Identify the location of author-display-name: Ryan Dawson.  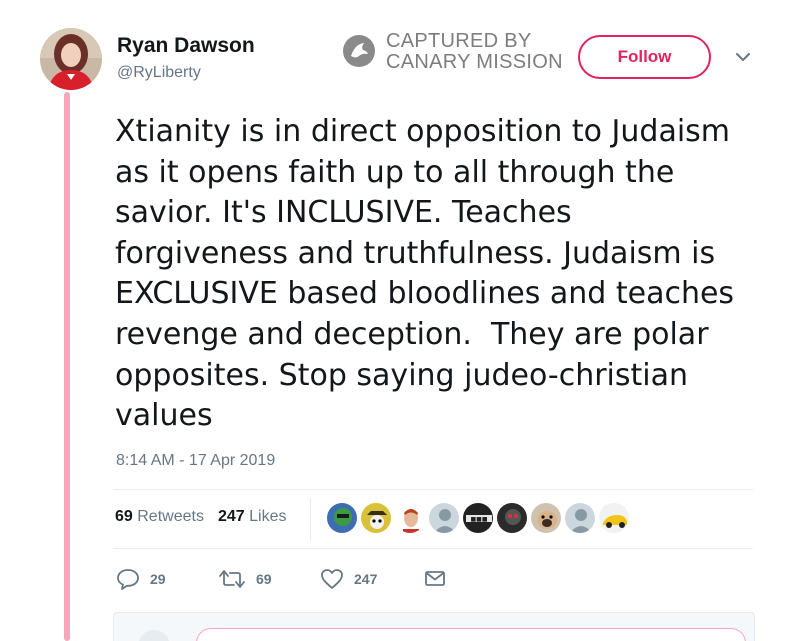
(186, 46).